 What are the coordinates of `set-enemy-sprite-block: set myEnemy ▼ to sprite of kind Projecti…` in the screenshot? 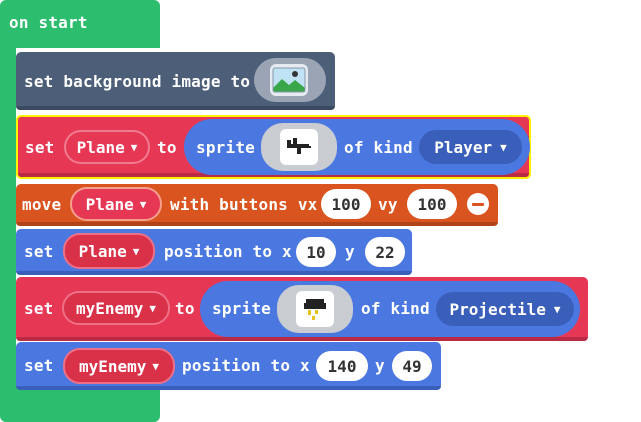 It's located at (302, 309).